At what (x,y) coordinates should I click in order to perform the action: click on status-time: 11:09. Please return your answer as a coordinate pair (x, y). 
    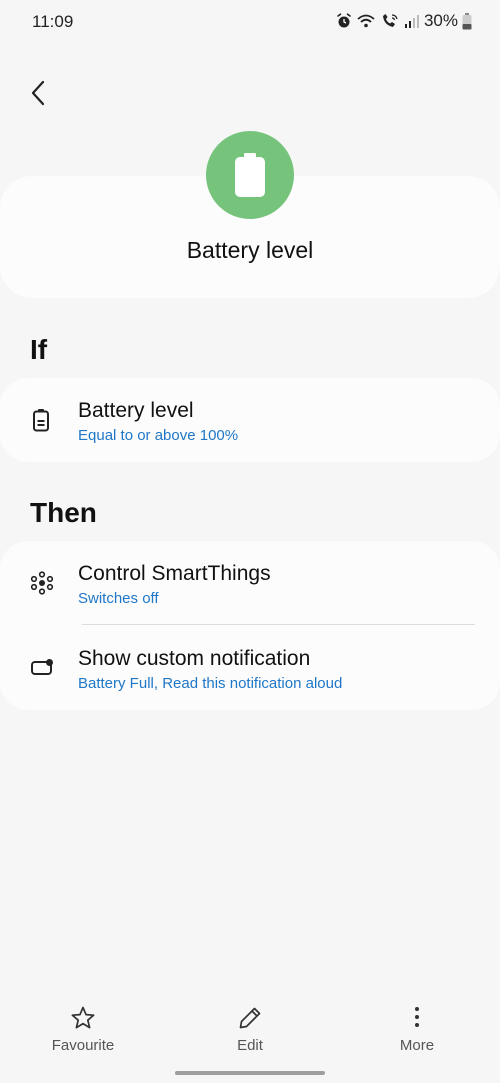
    Looking at the image, I should click on (53, 21).